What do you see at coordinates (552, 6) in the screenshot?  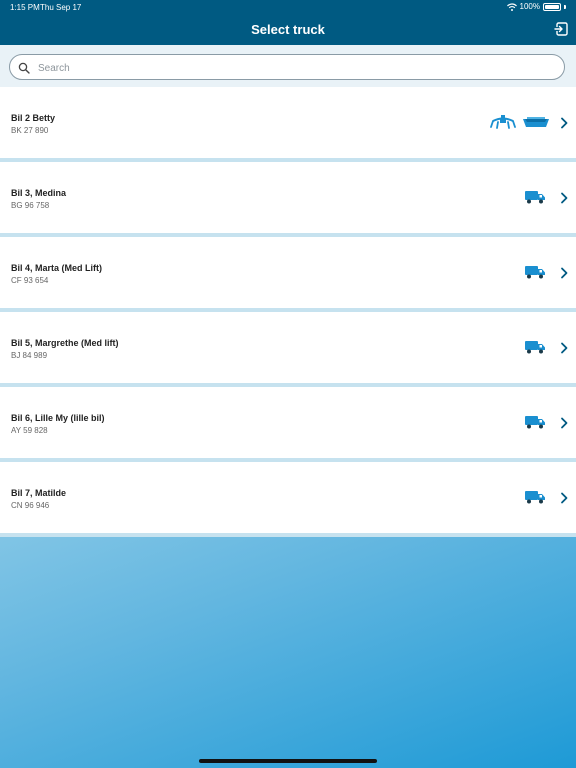 I see `battery-icon` at bounding box center [552, 6].